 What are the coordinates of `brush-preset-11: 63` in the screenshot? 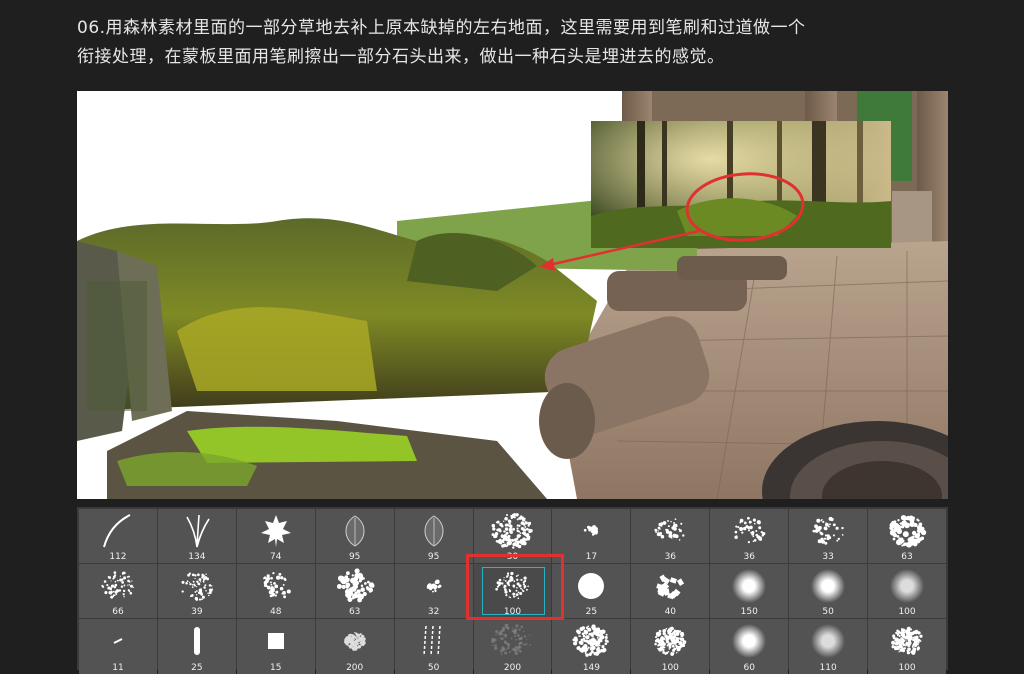 It's located at (907, 536).